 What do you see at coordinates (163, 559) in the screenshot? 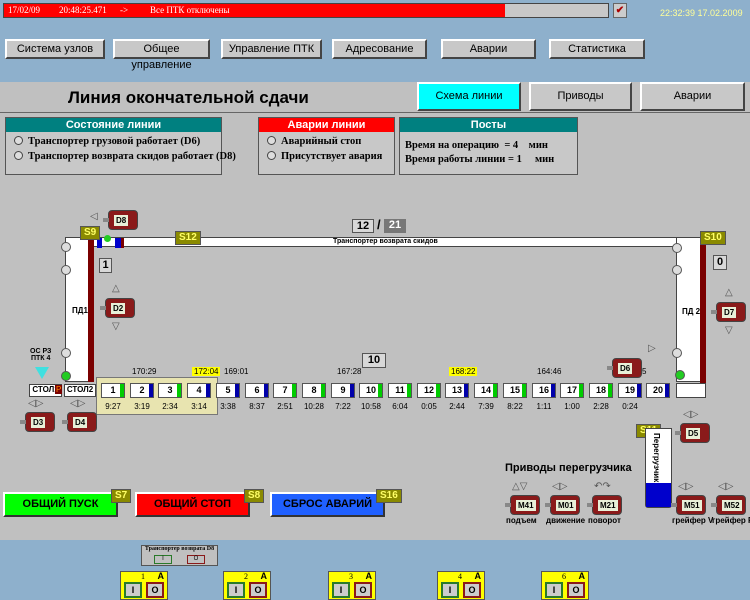
I see `d8-on-button: I` at bounding box center [163, 559].